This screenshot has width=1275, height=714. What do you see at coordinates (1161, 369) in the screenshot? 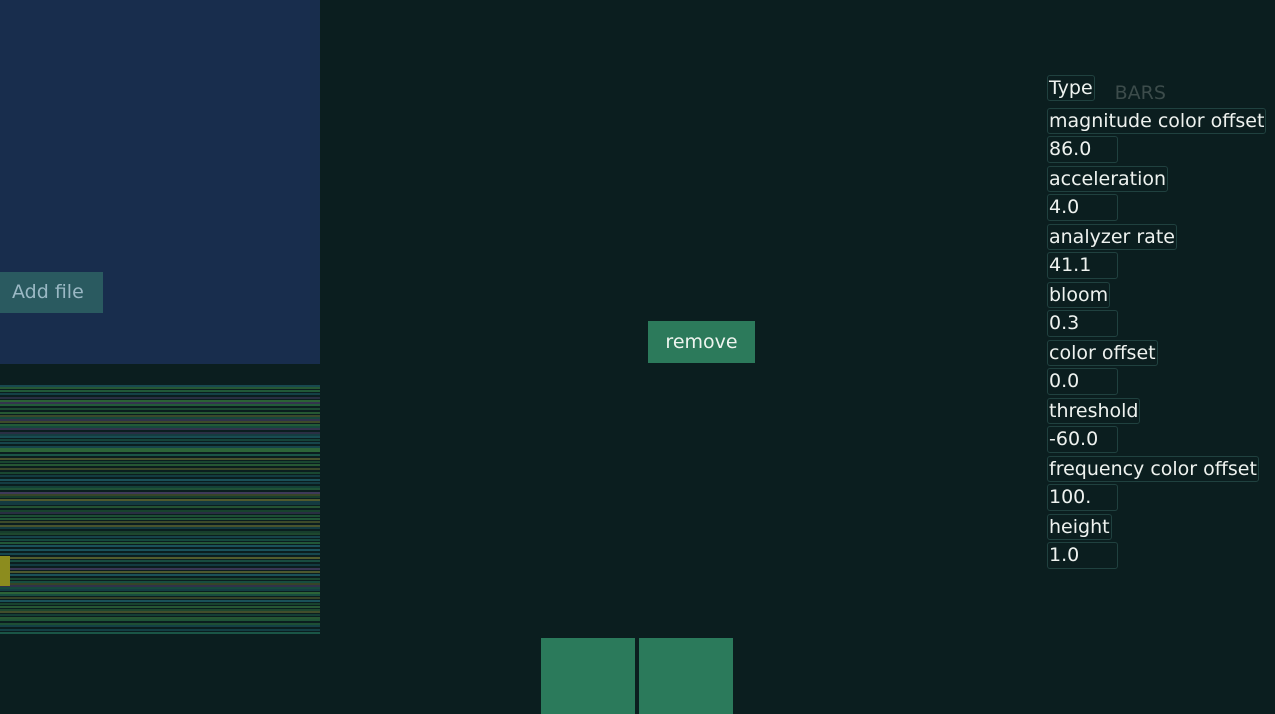
I see `param-color-offset: color offset 0.0` at bounding box center [1161, 369].